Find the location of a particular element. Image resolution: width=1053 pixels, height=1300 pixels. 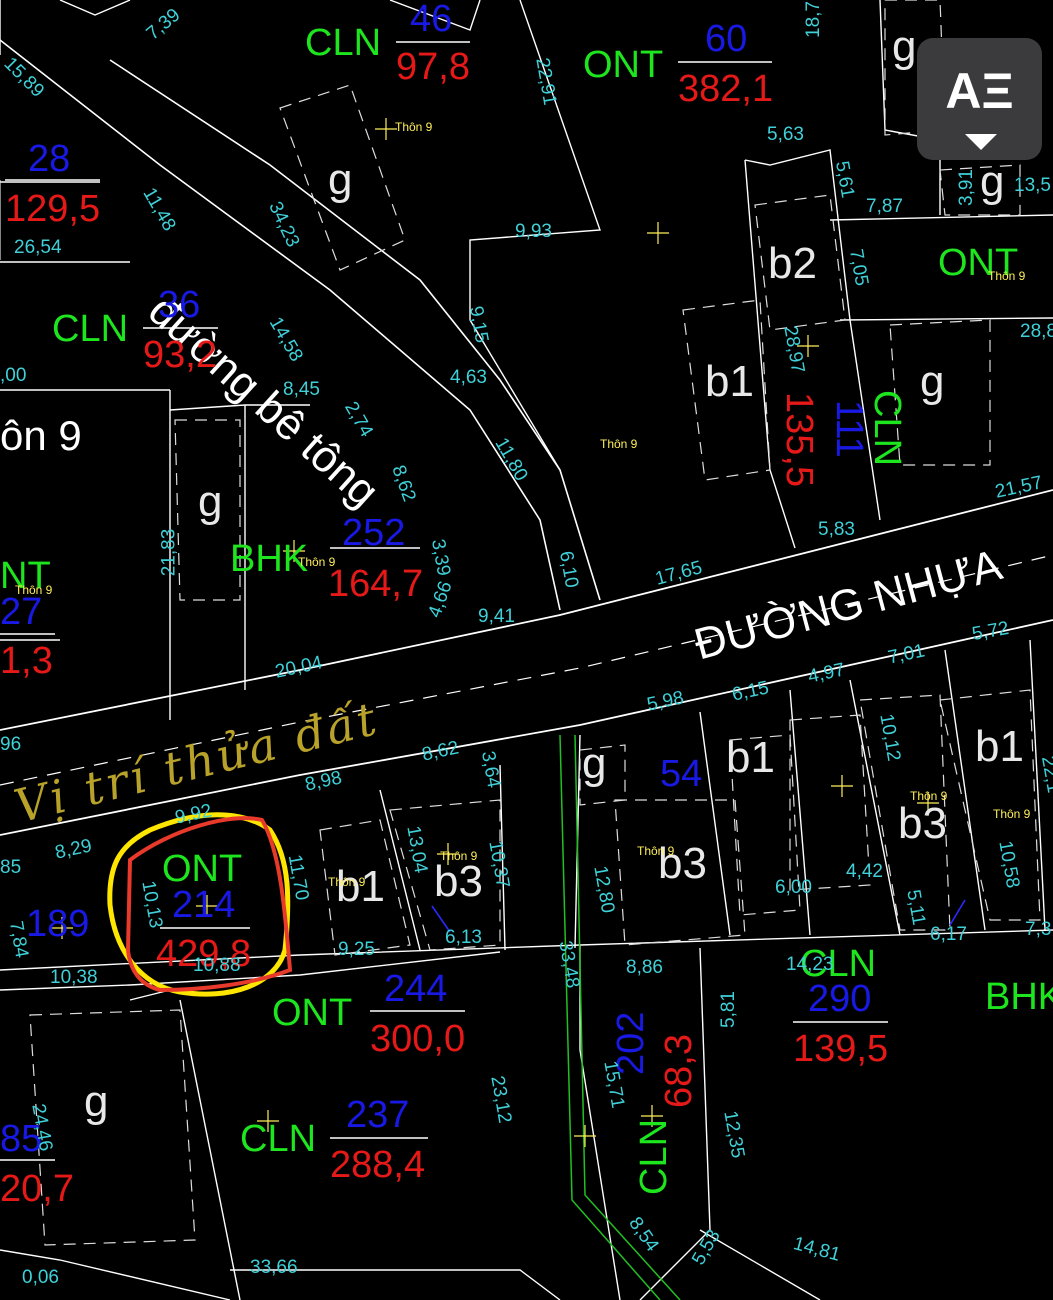

dimension-label: 10,88 is located at coordinates (217, 965).